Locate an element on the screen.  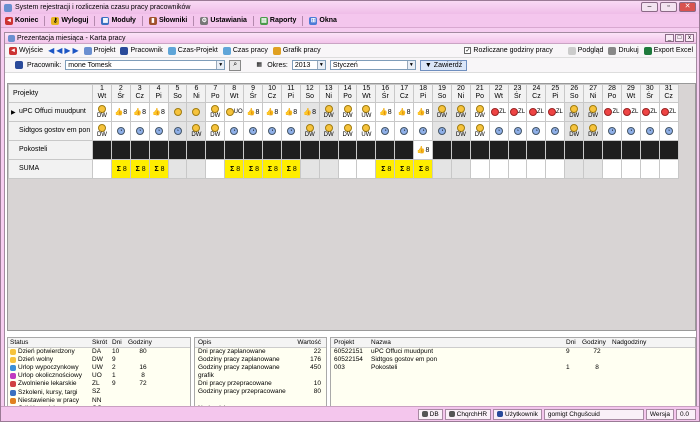
pracownik-button: Pracownik is located at coordinates (141, 50).